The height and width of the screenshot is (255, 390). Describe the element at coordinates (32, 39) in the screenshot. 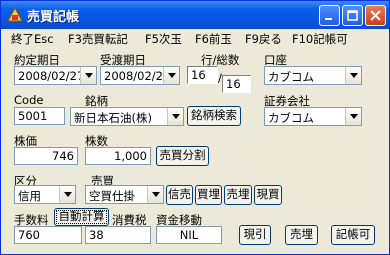

I see `menu-exit: 終了Esc` at that location.